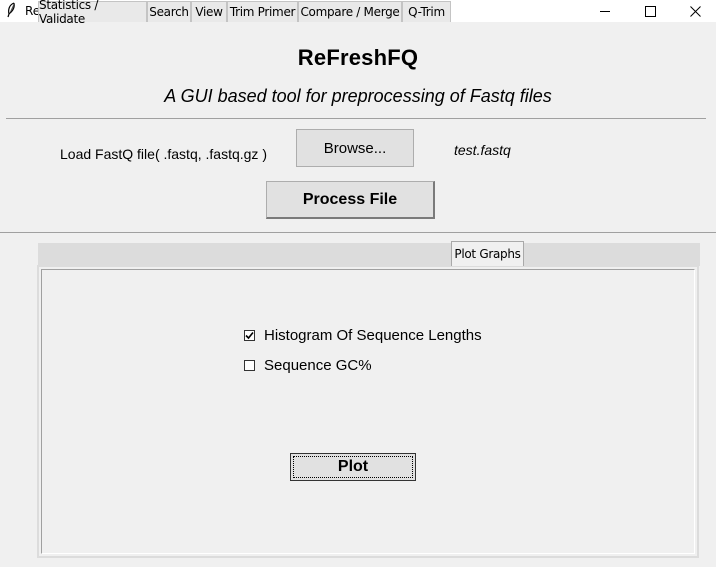 The width and height of the screenshot is (716, 567). I want to click on gc-content-checkbox, so click(249, 365).